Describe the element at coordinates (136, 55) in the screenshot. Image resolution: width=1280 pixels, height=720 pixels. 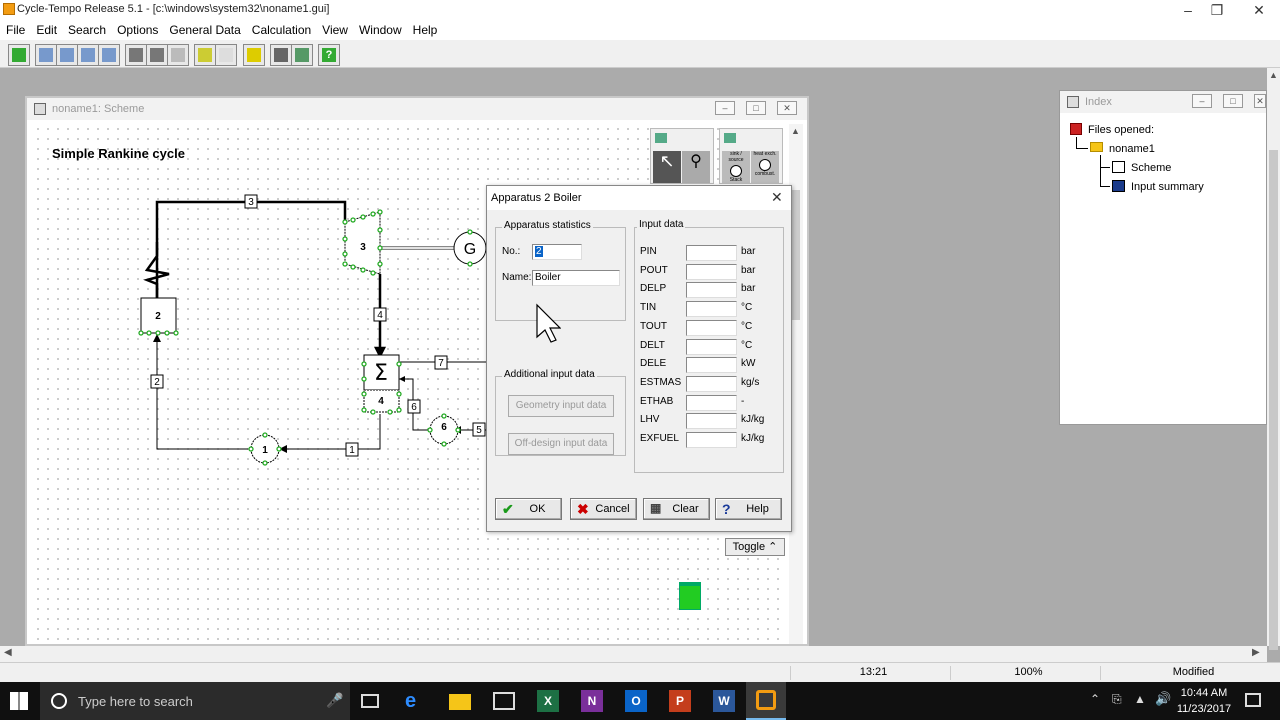
I see `cut-icon` at that location.